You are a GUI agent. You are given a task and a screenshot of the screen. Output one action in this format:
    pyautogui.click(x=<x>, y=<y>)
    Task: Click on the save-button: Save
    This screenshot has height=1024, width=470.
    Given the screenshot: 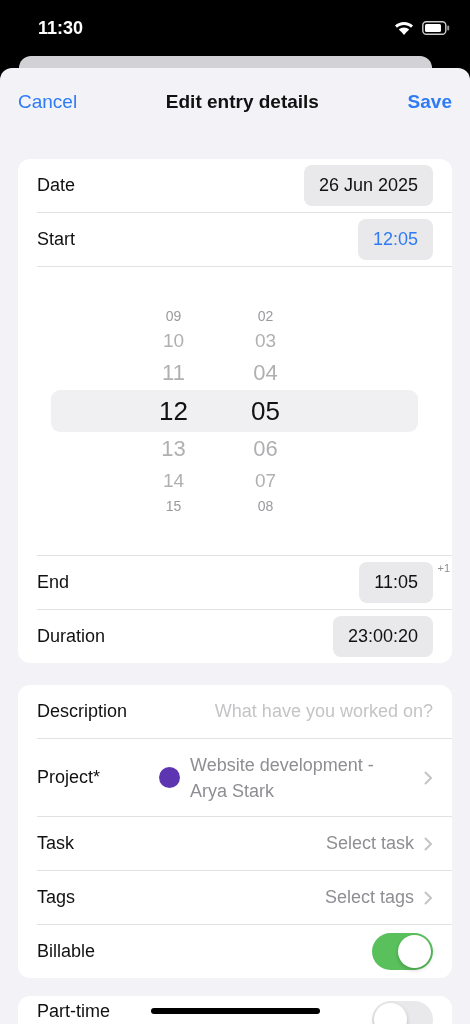 What is the action you would take?
    pyautogui.click(x=429, y=102)
    